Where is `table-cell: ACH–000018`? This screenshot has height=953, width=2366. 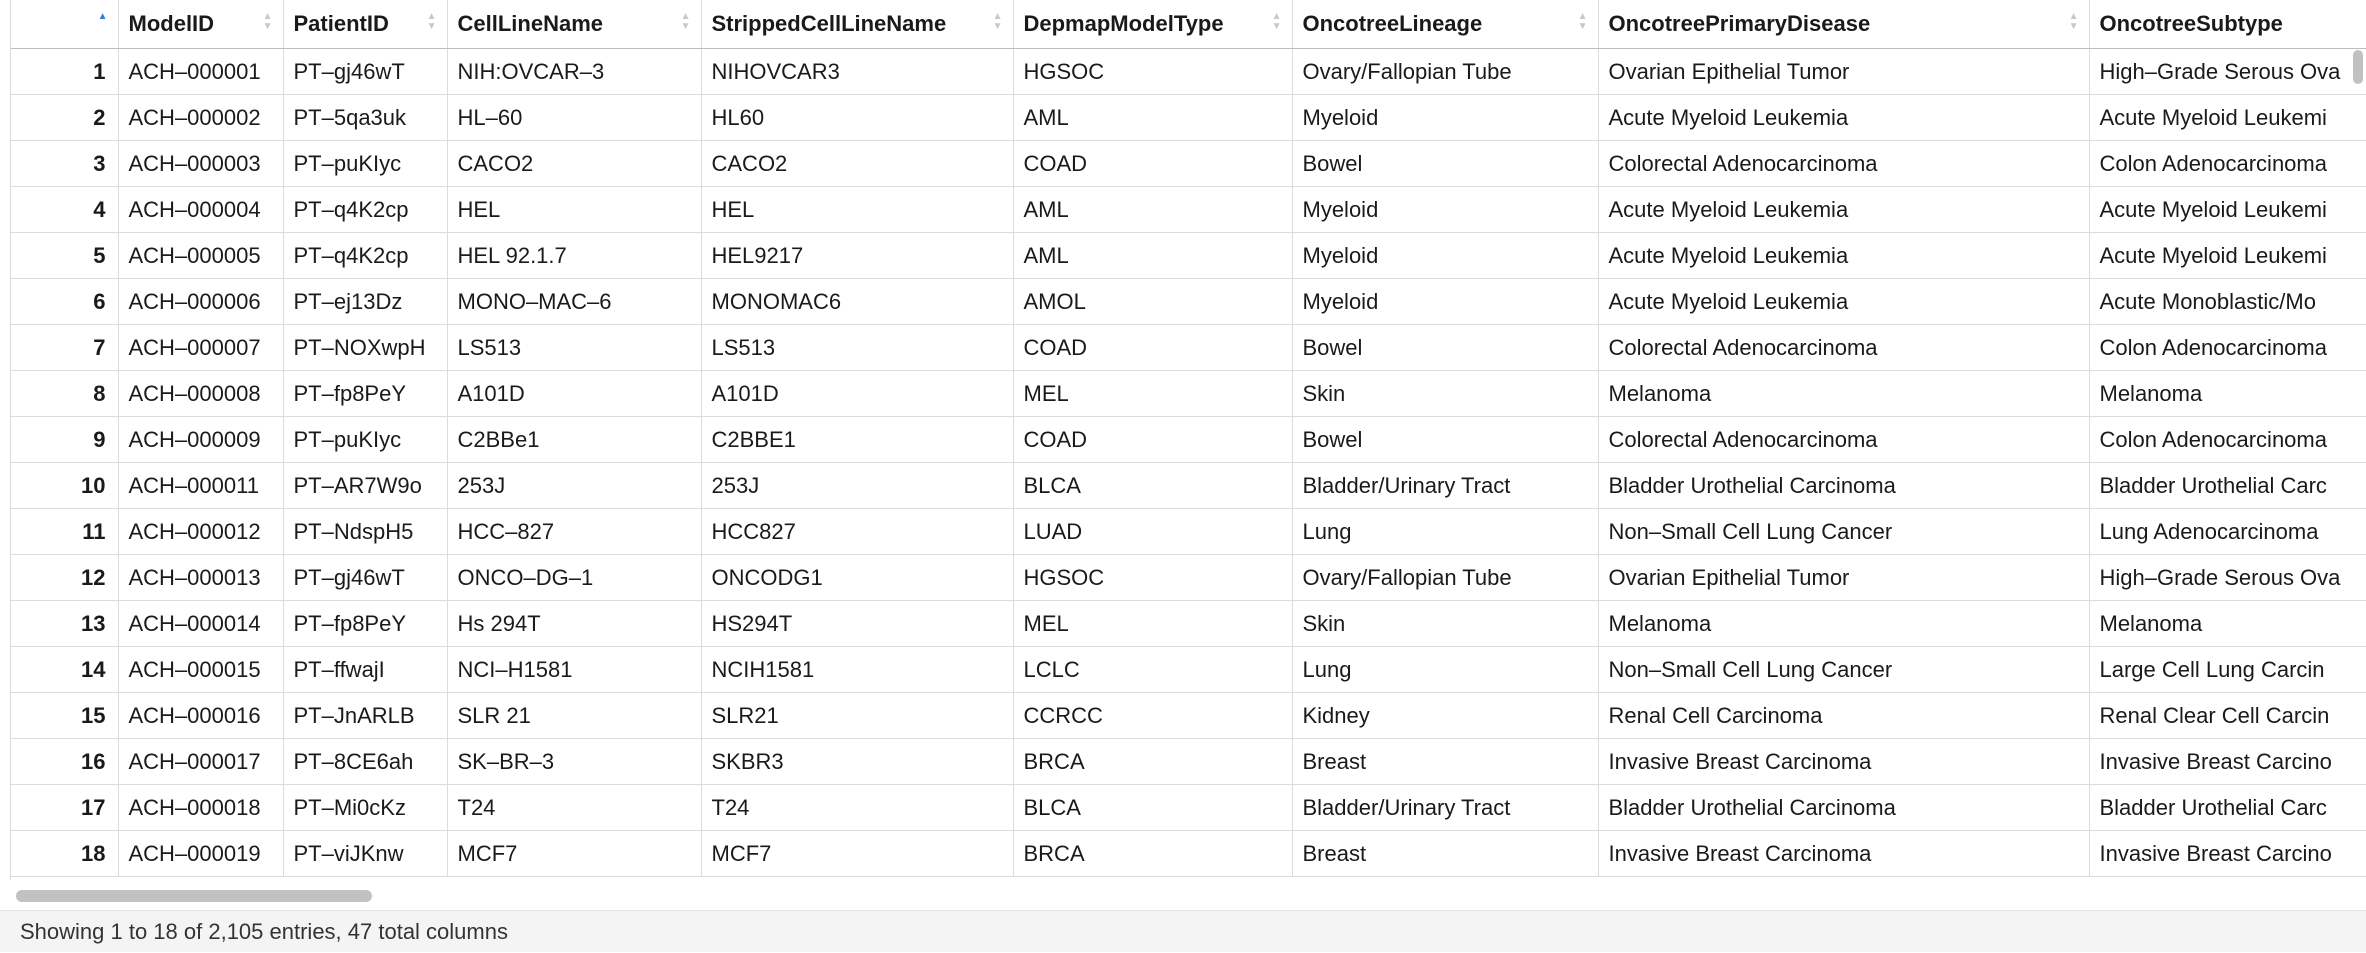
table-cell: ACH–000018 is located at coordinates (201, 807).